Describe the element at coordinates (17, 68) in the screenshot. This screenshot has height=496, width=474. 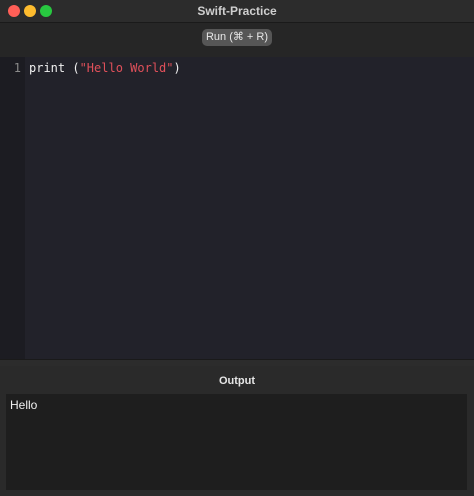
I see `line-number: 1` at that location.